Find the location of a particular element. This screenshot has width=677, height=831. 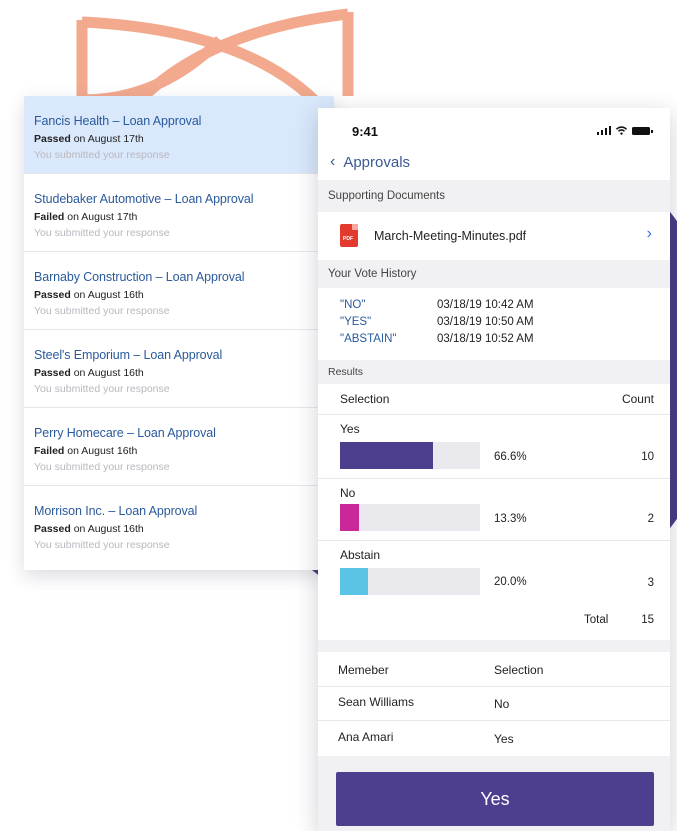

result-option-label: No is located at coordinates (348, 493).